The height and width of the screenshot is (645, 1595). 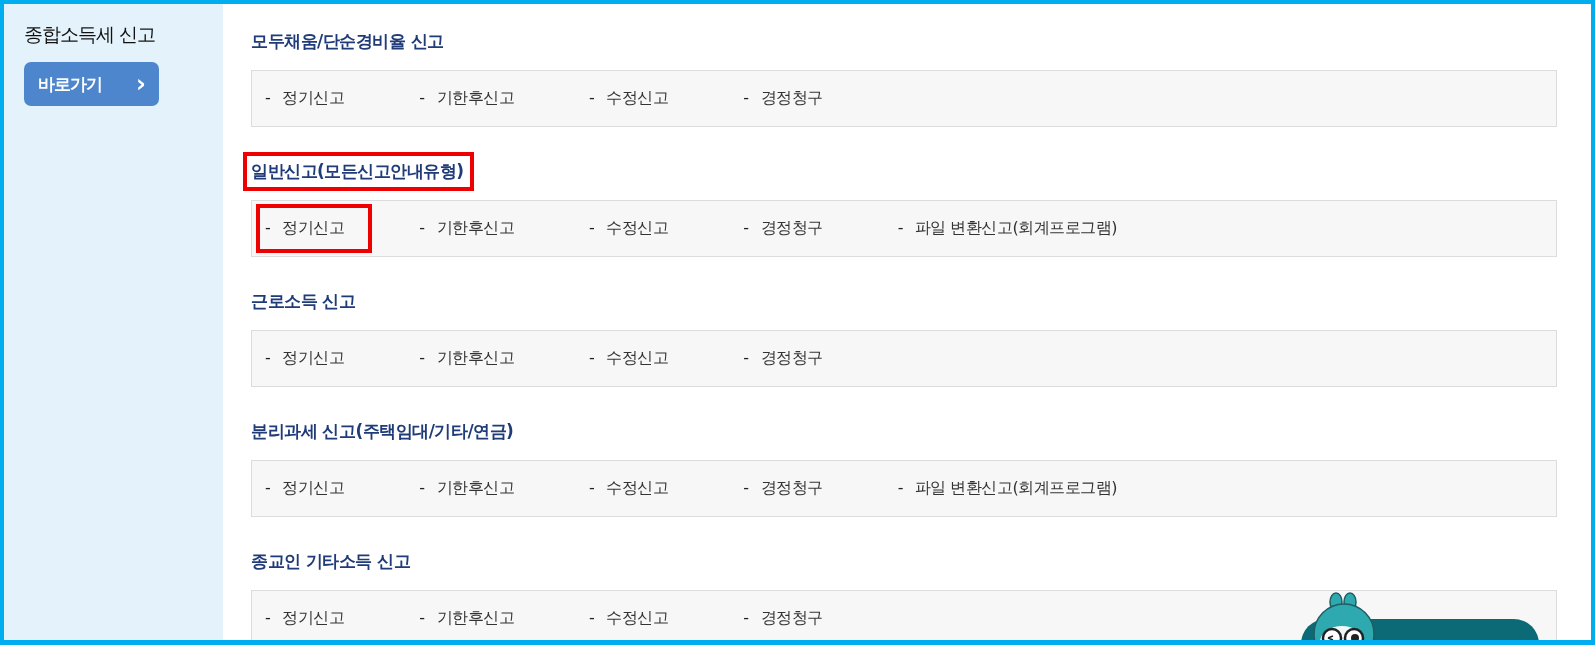 What do you see at coordinates (303, 301) in the screenshot?
I see `section-title: 근로소득 신고` at bounding box center [303, 301].